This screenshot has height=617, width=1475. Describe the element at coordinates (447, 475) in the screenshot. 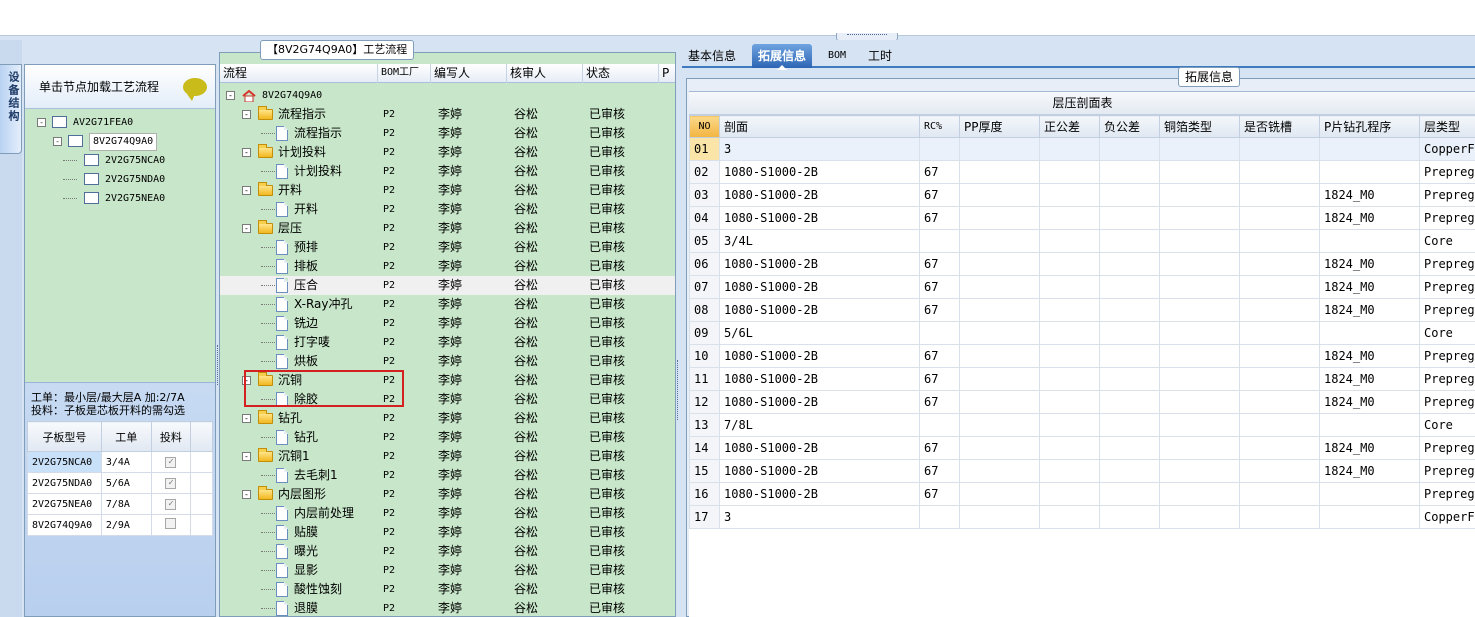

I see `process-row: 去毛刺1 P2 李婷 谷松 已审核` at that location.